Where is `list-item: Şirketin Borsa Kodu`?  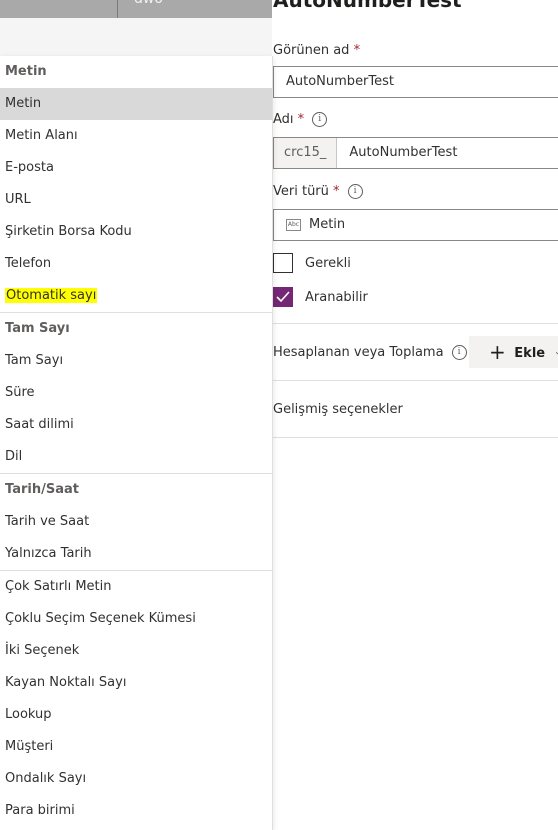
list-item: Şirketin Borsa Kodu is located at coordinates (136, 232).